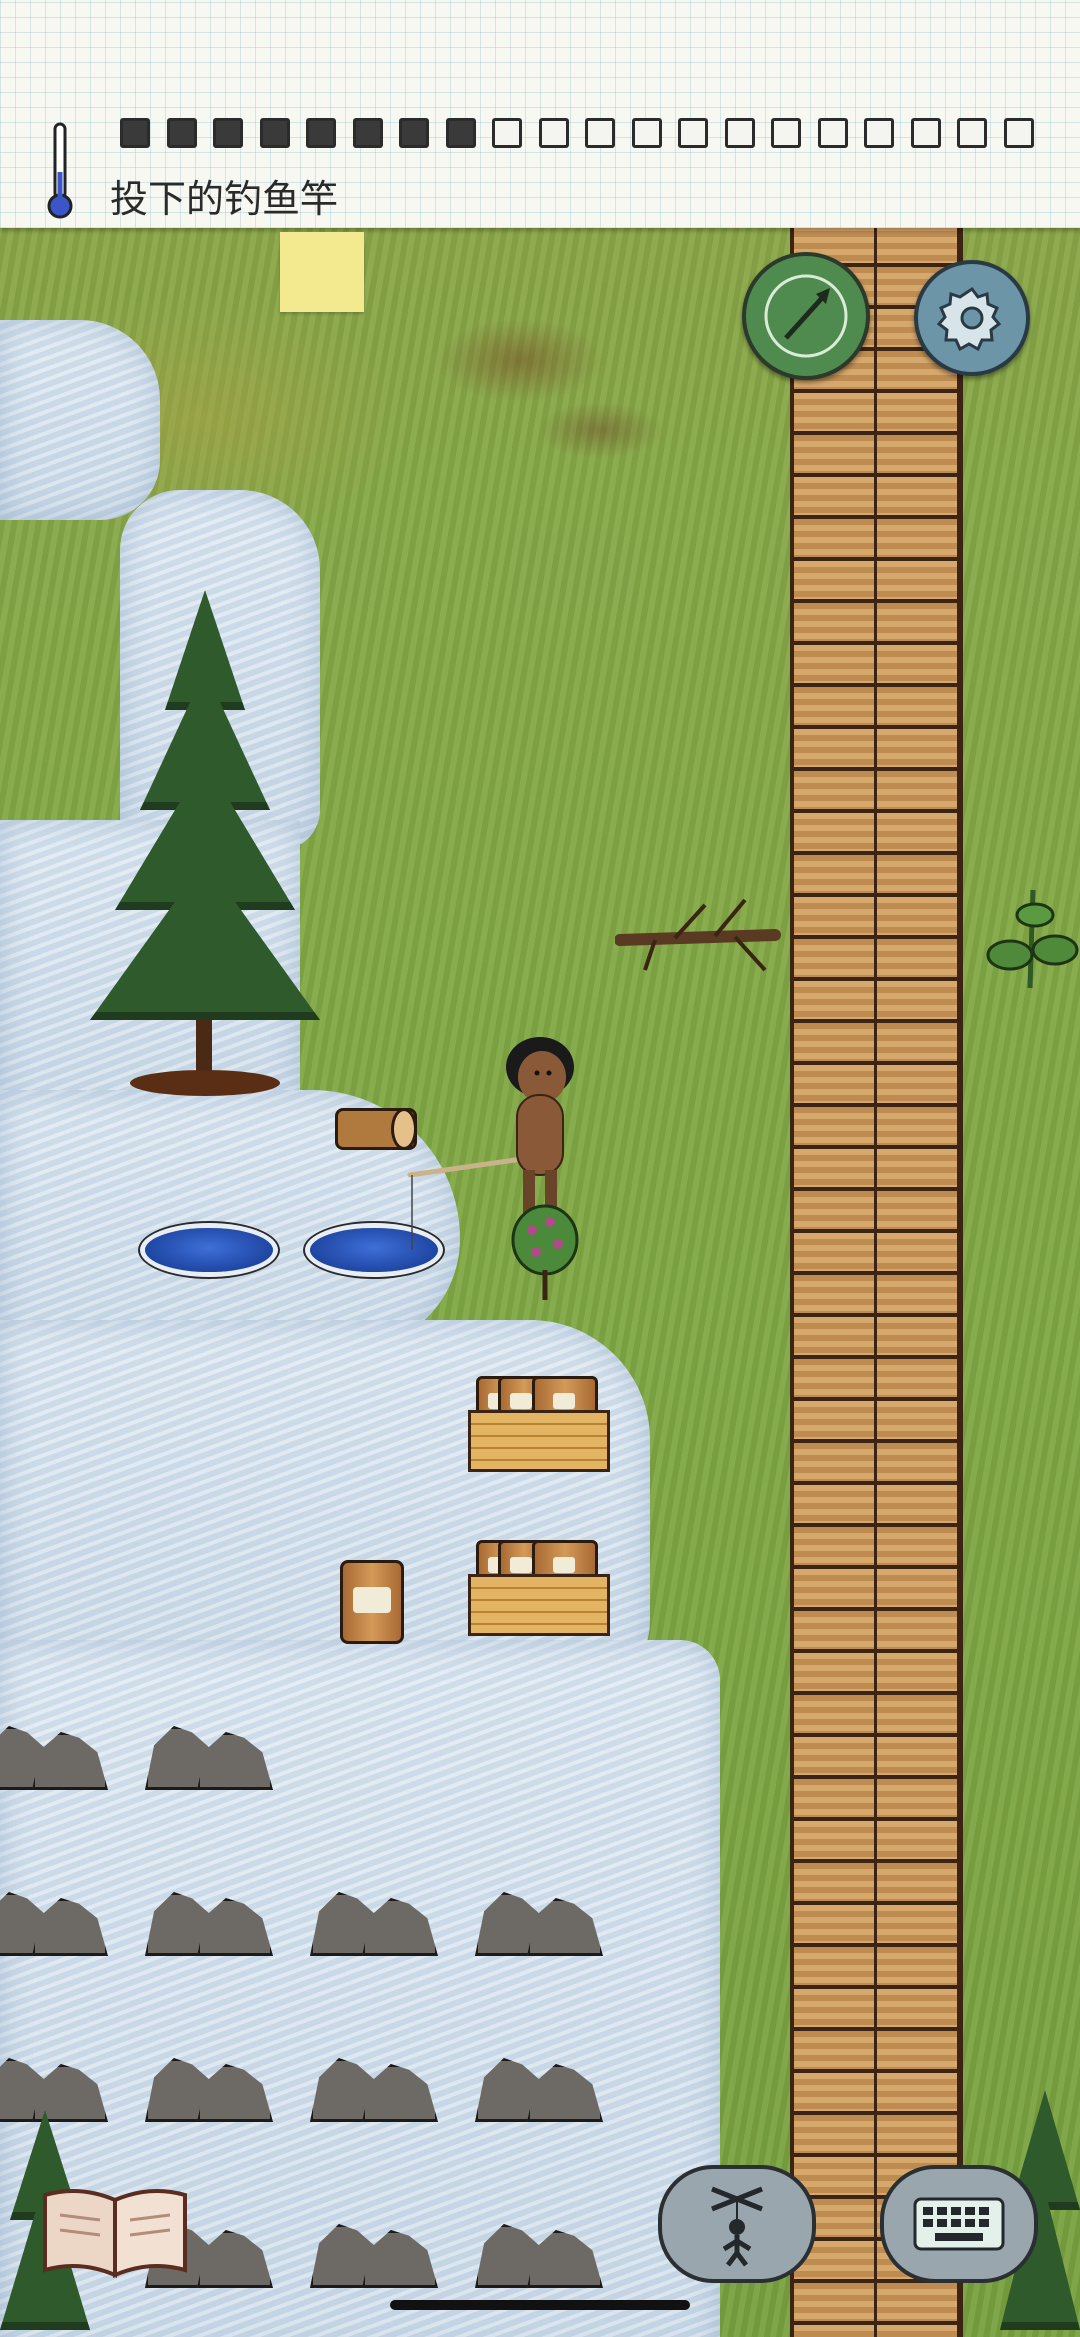  I want to click on milkweed-plant, so click(1032, 930).